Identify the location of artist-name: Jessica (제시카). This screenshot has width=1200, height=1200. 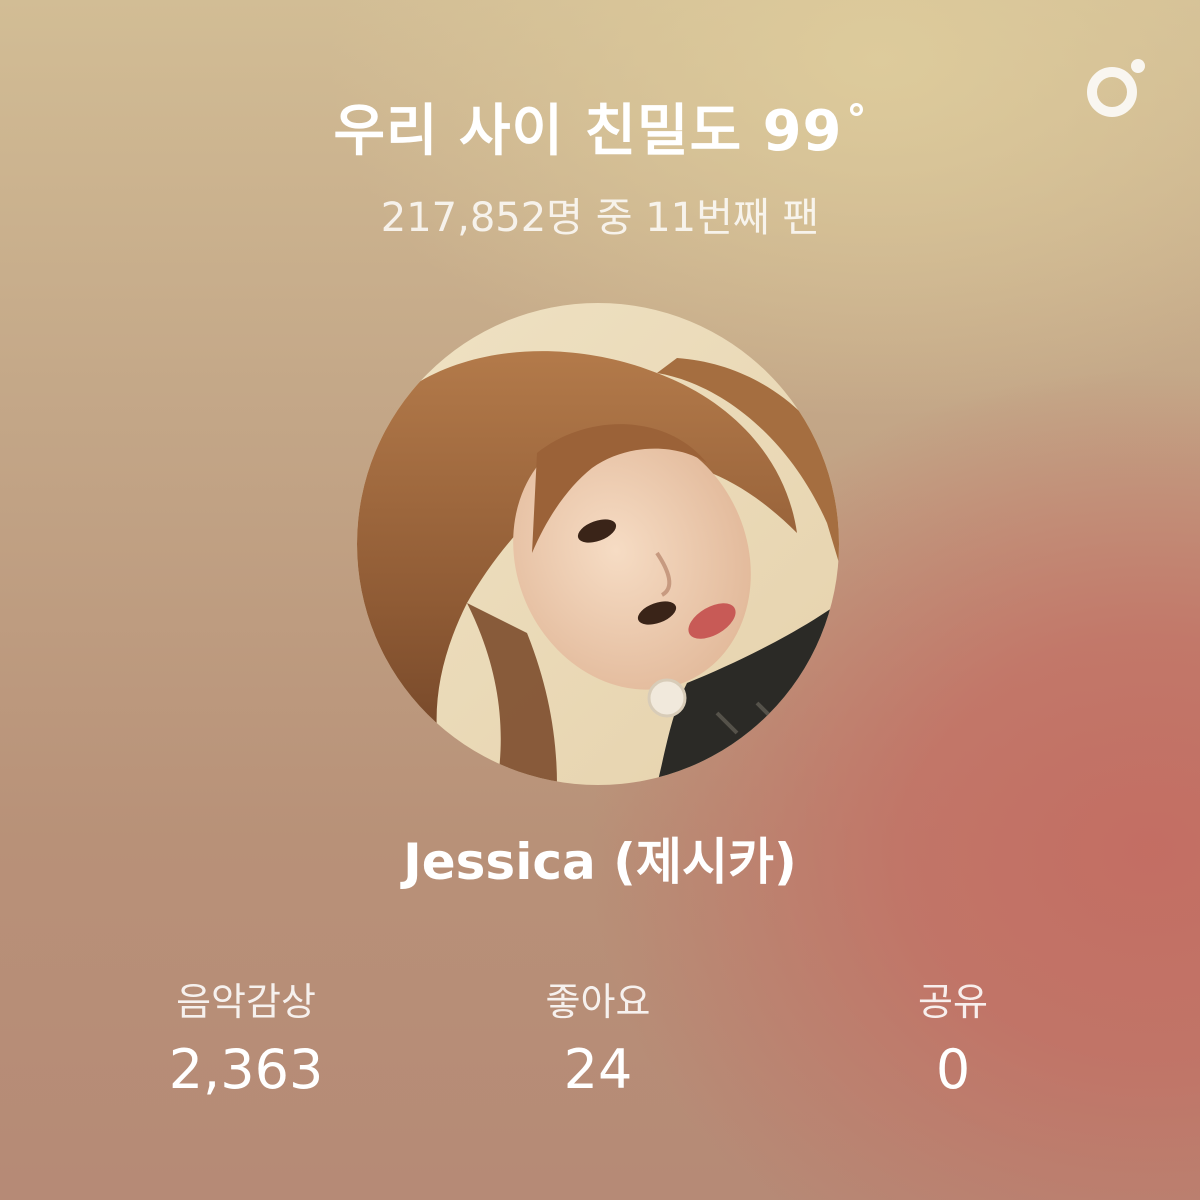
(600, 862).